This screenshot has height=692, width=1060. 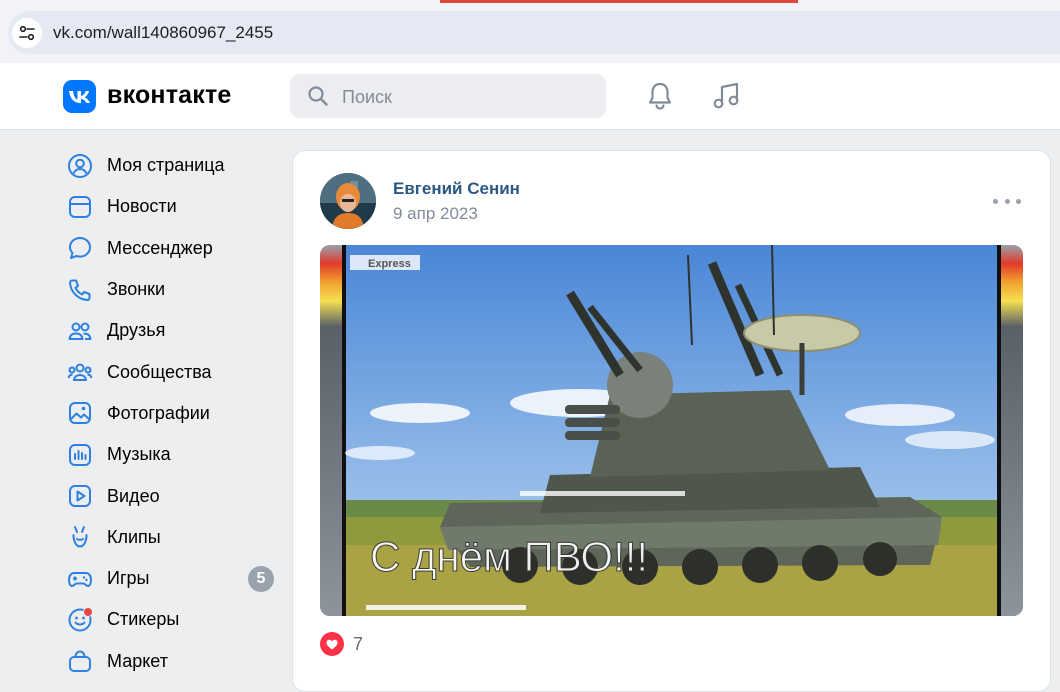 I want to click on logo-text: вконтакте, so click(x=169, y=95).